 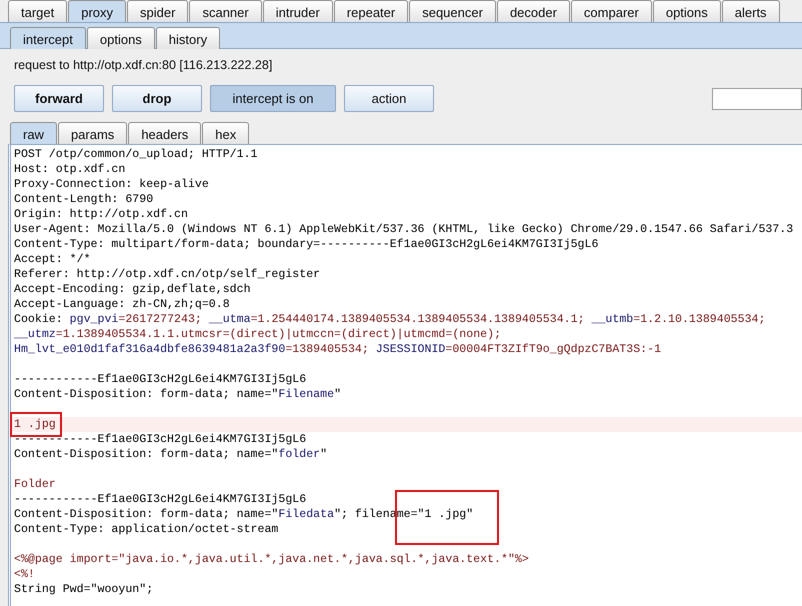 I want to click on request-info: request to http://otp.xdf.cn:80 [116.213.222.28], so click(x=144, y=66).